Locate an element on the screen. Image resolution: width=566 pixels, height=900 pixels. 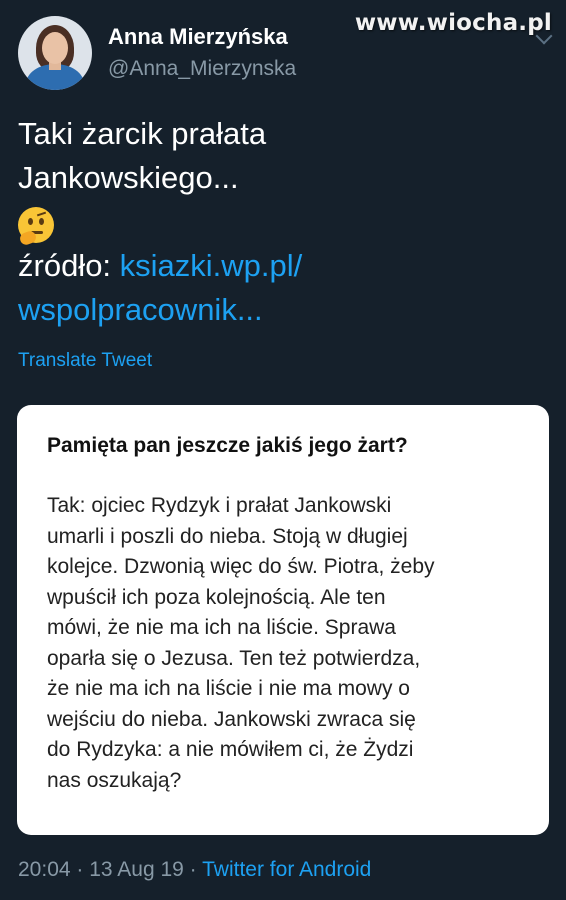
card-answer-line: do Rydzyka: a nie mówiłem ci, że Żydzi is located at coordinates (230, 749).